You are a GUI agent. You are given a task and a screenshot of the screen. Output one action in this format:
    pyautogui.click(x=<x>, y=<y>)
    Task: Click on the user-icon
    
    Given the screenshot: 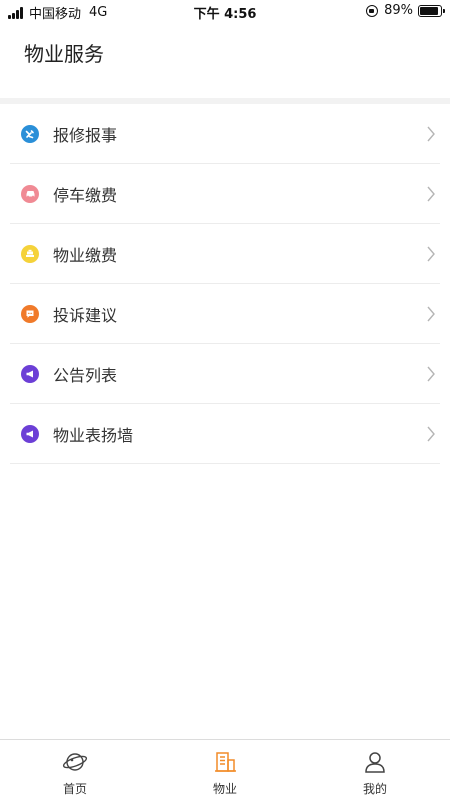 What is the action you would take?
    pyautogui.click(x=375, y=762)
    